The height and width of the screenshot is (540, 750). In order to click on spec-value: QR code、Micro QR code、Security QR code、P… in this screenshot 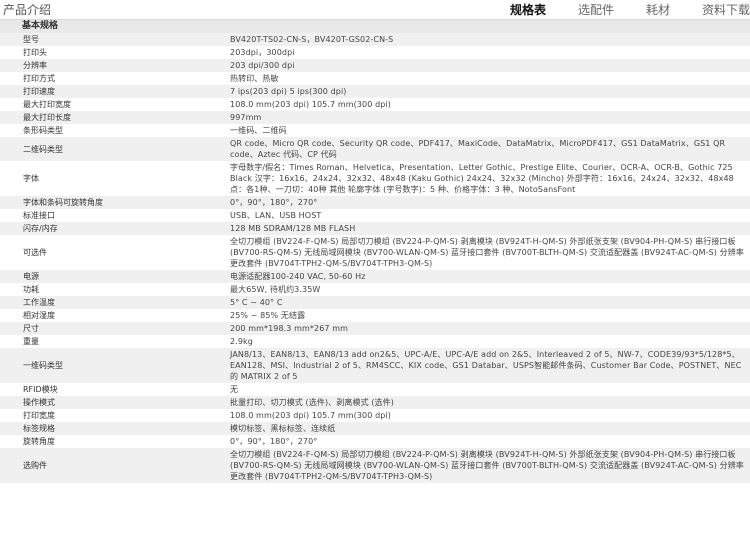, I will do `click(478, 149)`.